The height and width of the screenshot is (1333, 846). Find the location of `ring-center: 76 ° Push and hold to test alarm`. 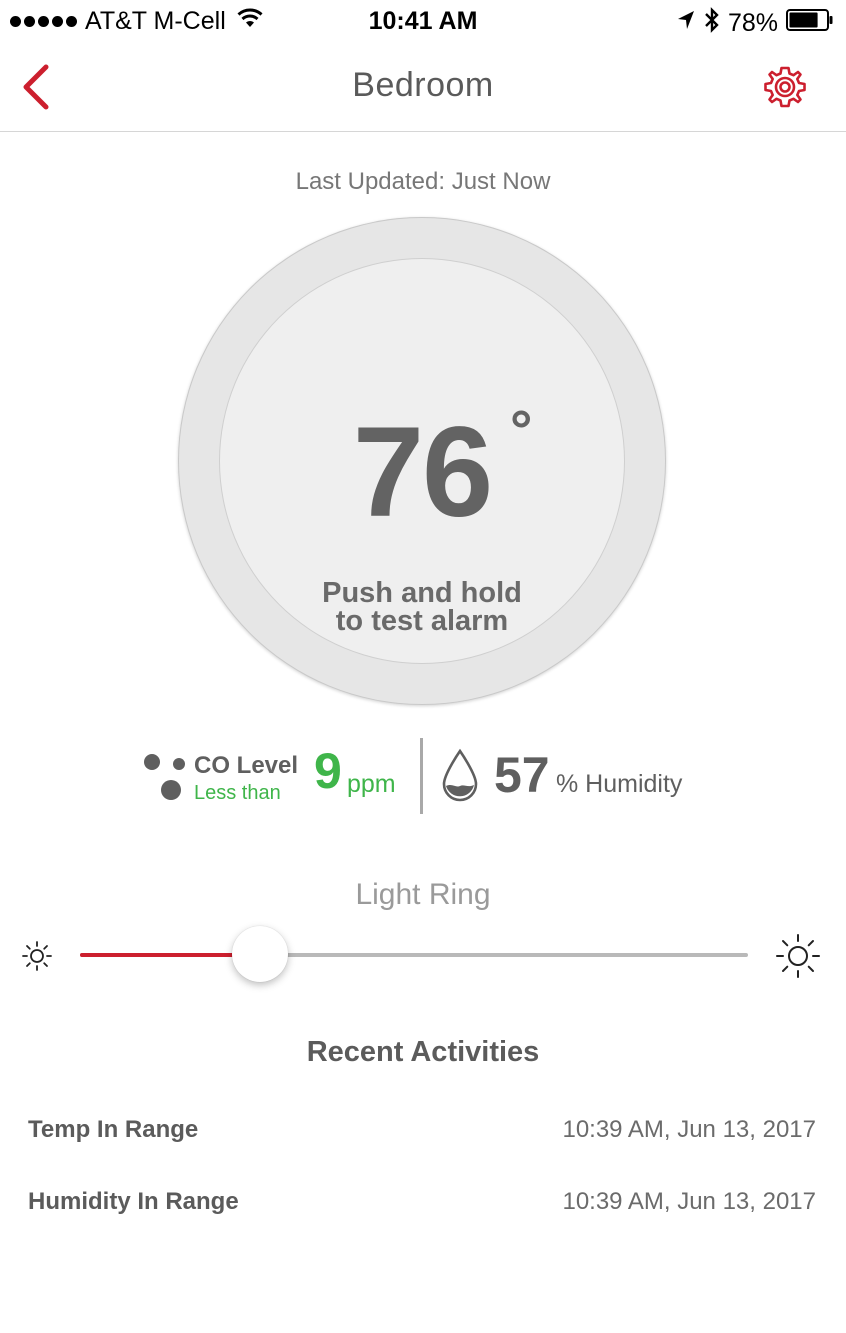

ring-center: 76 ° Push and hold to test alarm is located at coordinates (422, 461).